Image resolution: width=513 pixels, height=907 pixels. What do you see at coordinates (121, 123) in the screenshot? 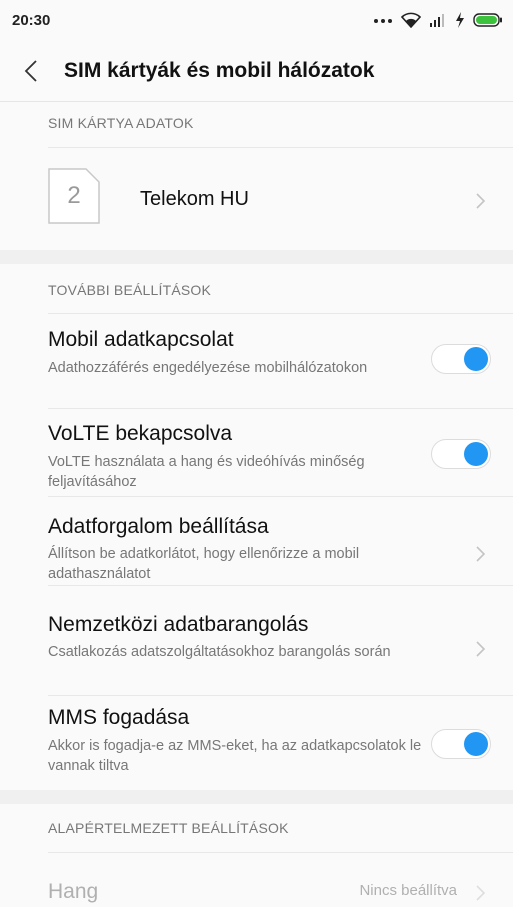
I see `section-label-sim: SIM KÁRTYA ADATOK` at bounding box center [121, 123].